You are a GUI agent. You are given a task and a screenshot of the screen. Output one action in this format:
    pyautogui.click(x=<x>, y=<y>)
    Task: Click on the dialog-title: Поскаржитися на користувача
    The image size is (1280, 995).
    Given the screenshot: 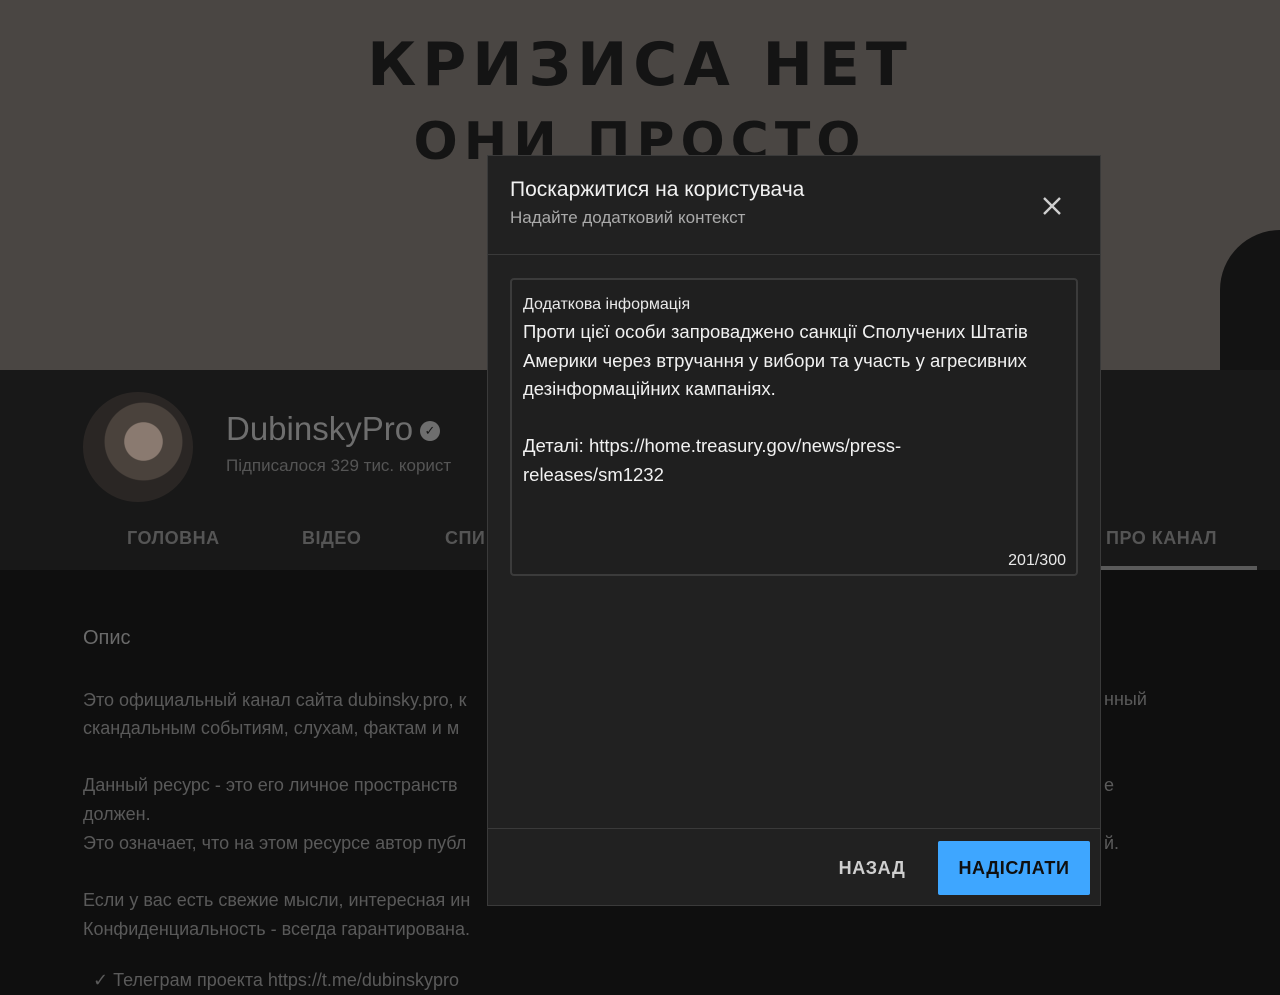 What is the action you would take?
    pyautogui.click(x=657, y=189)
    